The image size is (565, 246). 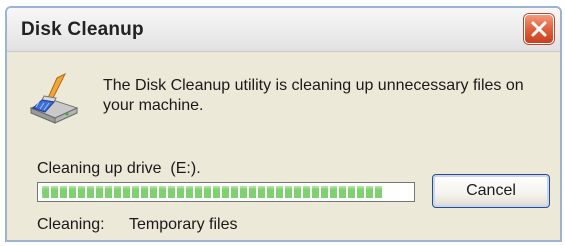 I want to click on drive-label: Cleaning up drive (E:)., so click(x=119, y=168).